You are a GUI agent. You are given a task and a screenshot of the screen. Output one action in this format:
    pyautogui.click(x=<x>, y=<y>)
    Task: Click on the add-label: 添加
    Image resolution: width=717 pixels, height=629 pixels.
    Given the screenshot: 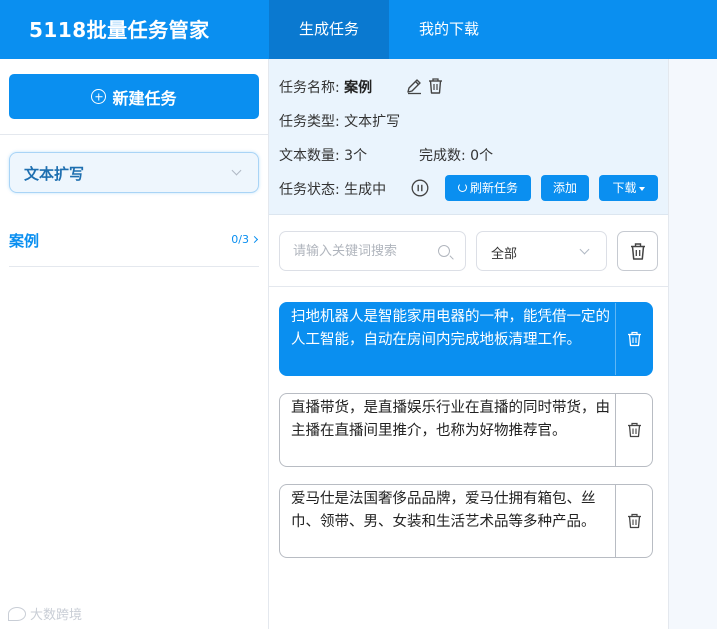 What is the action you would take?
    pyautogui.click(x=564, y=188)
    